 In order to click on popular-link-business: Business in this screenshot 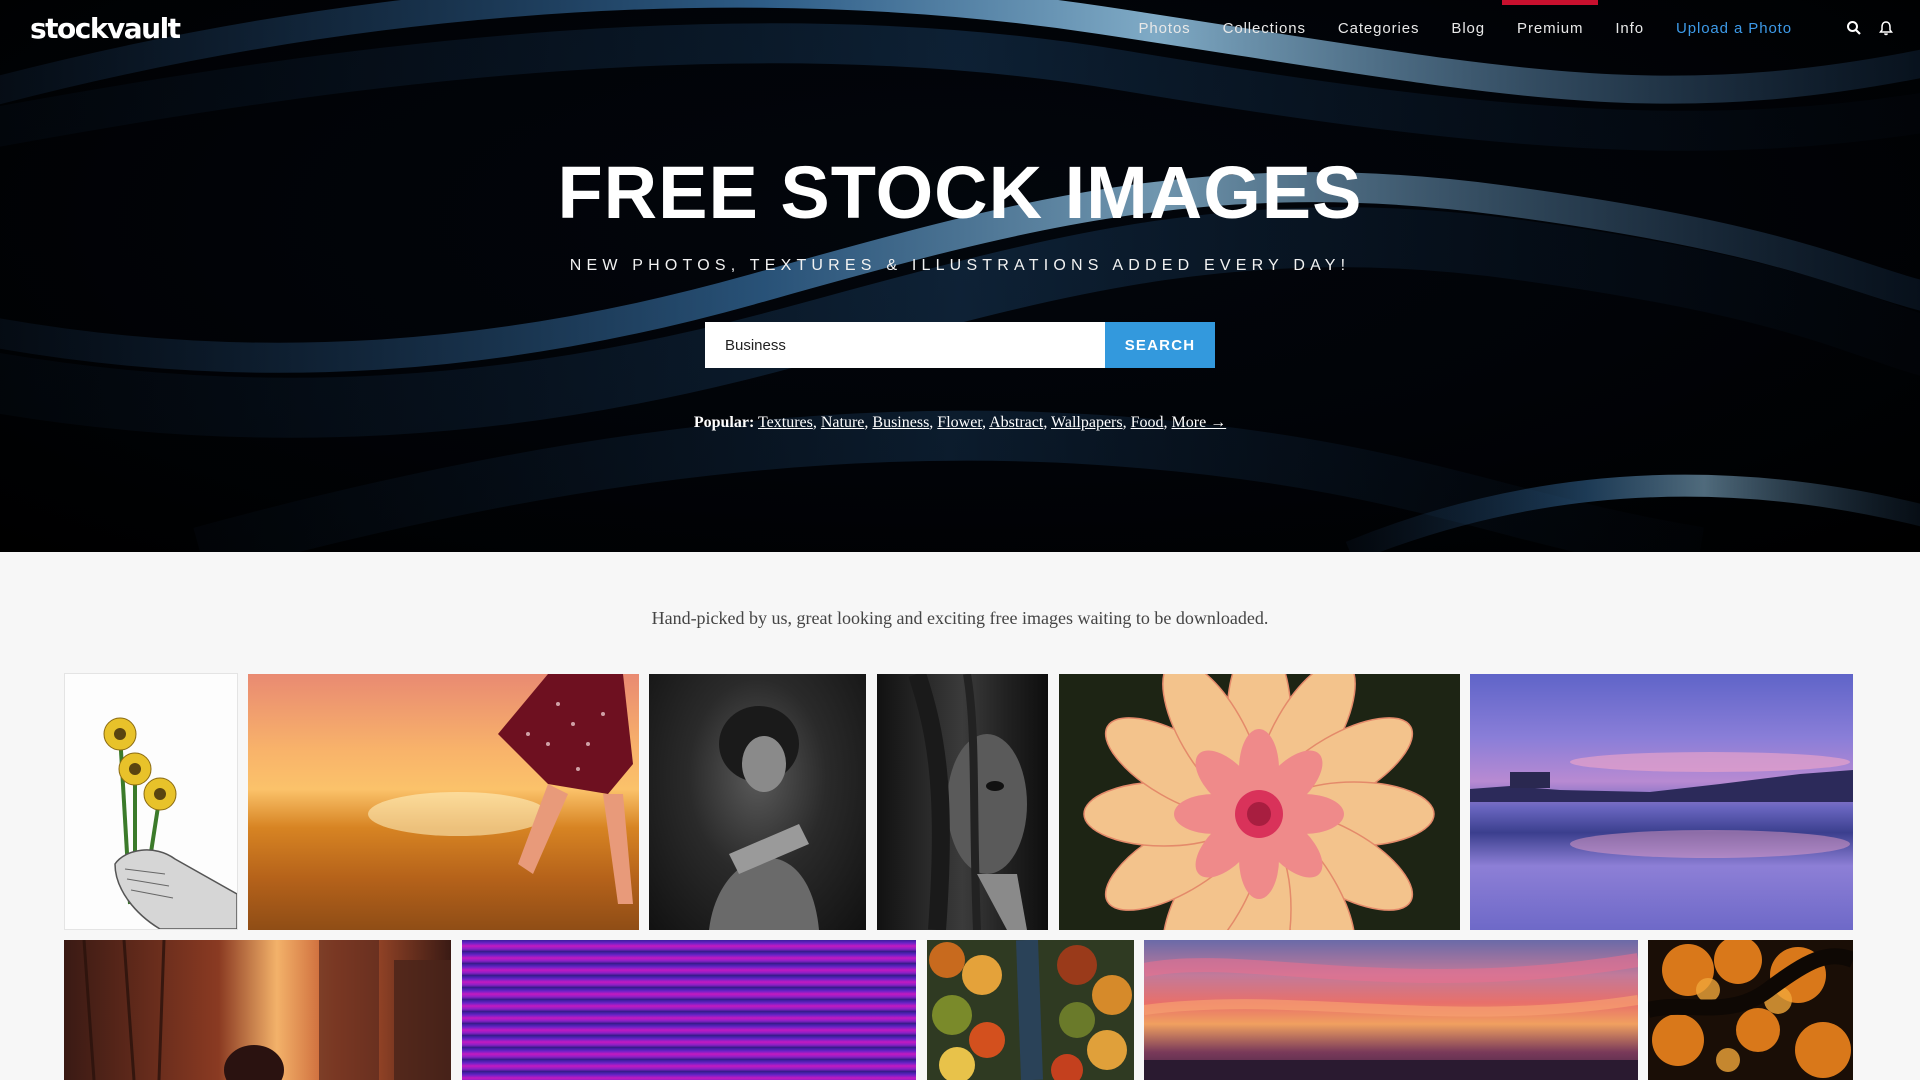, I will do `click(900, 422)`.